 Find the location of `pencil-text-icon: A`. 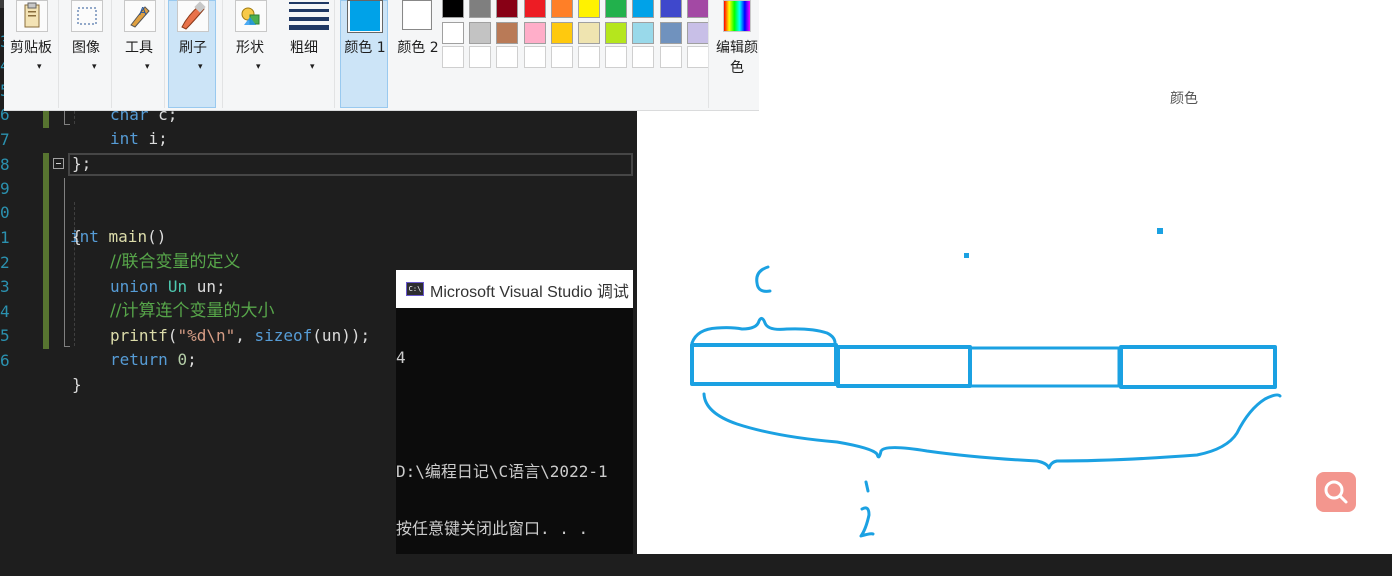

pencil-text-icon: A is located at coordinates (140, 16).